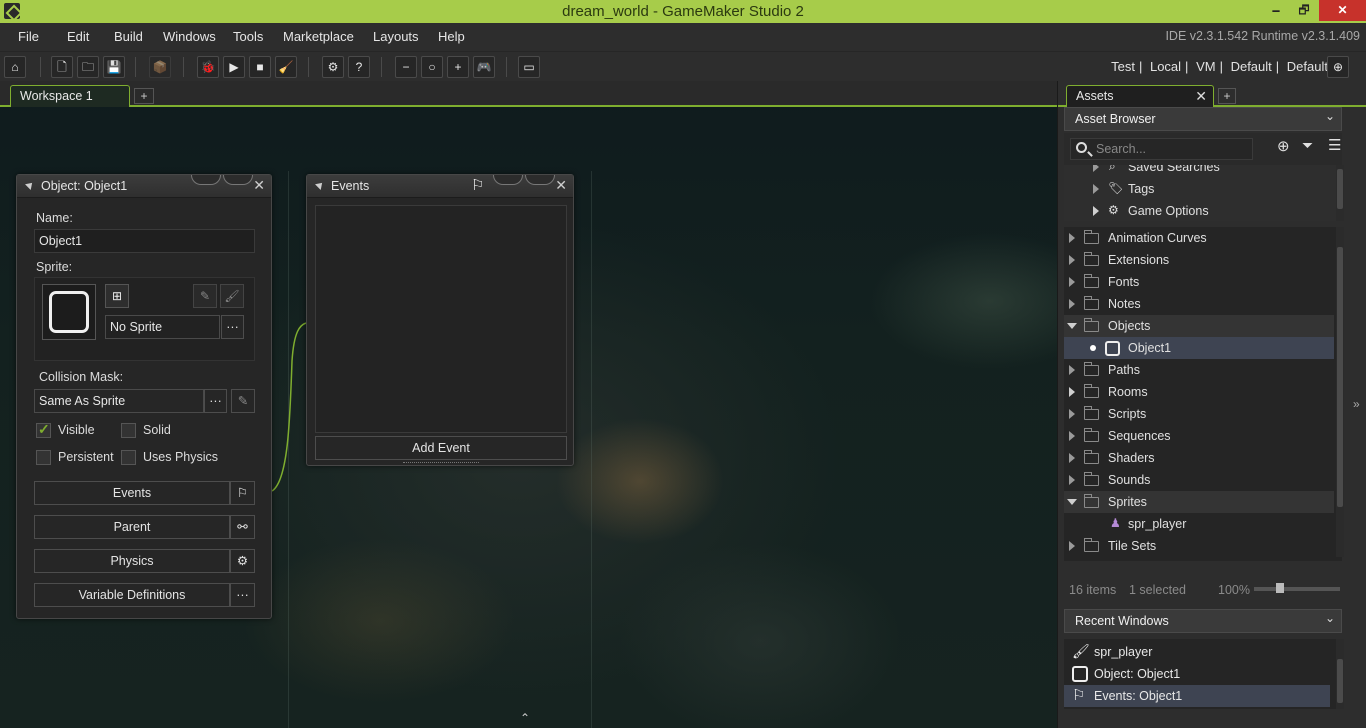  What do you see at coordinates (1334, 145) in the screenshot?
I see `menu-icon: ☰` at bounding box center [1334, 145].